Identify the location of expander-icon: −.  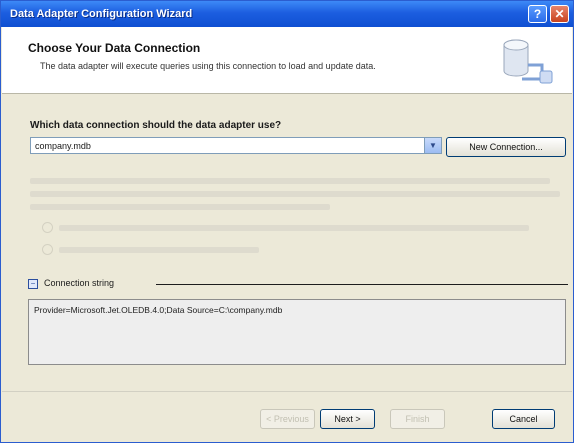
(33, 284).